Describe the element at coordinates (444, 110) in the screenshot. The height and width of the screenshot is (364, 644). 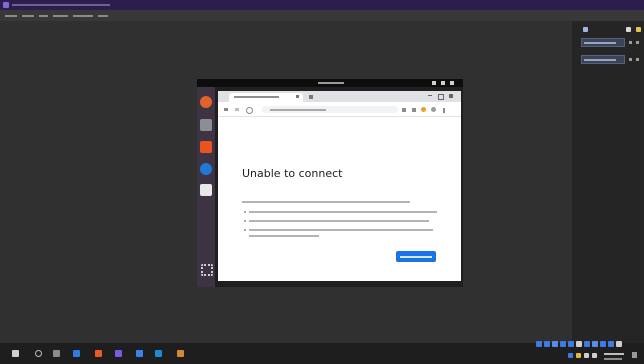
I see `menu-icon` at that location.